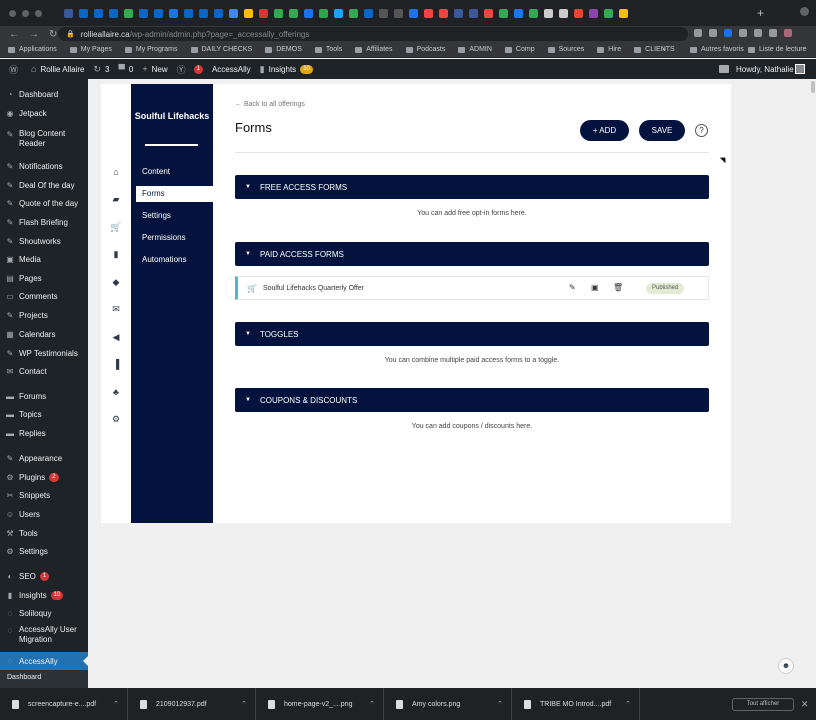  What do you see at coordinates (116, 282) in the screenshot?
I see `gift-icon: ◆` at bounding box center [116, 282].